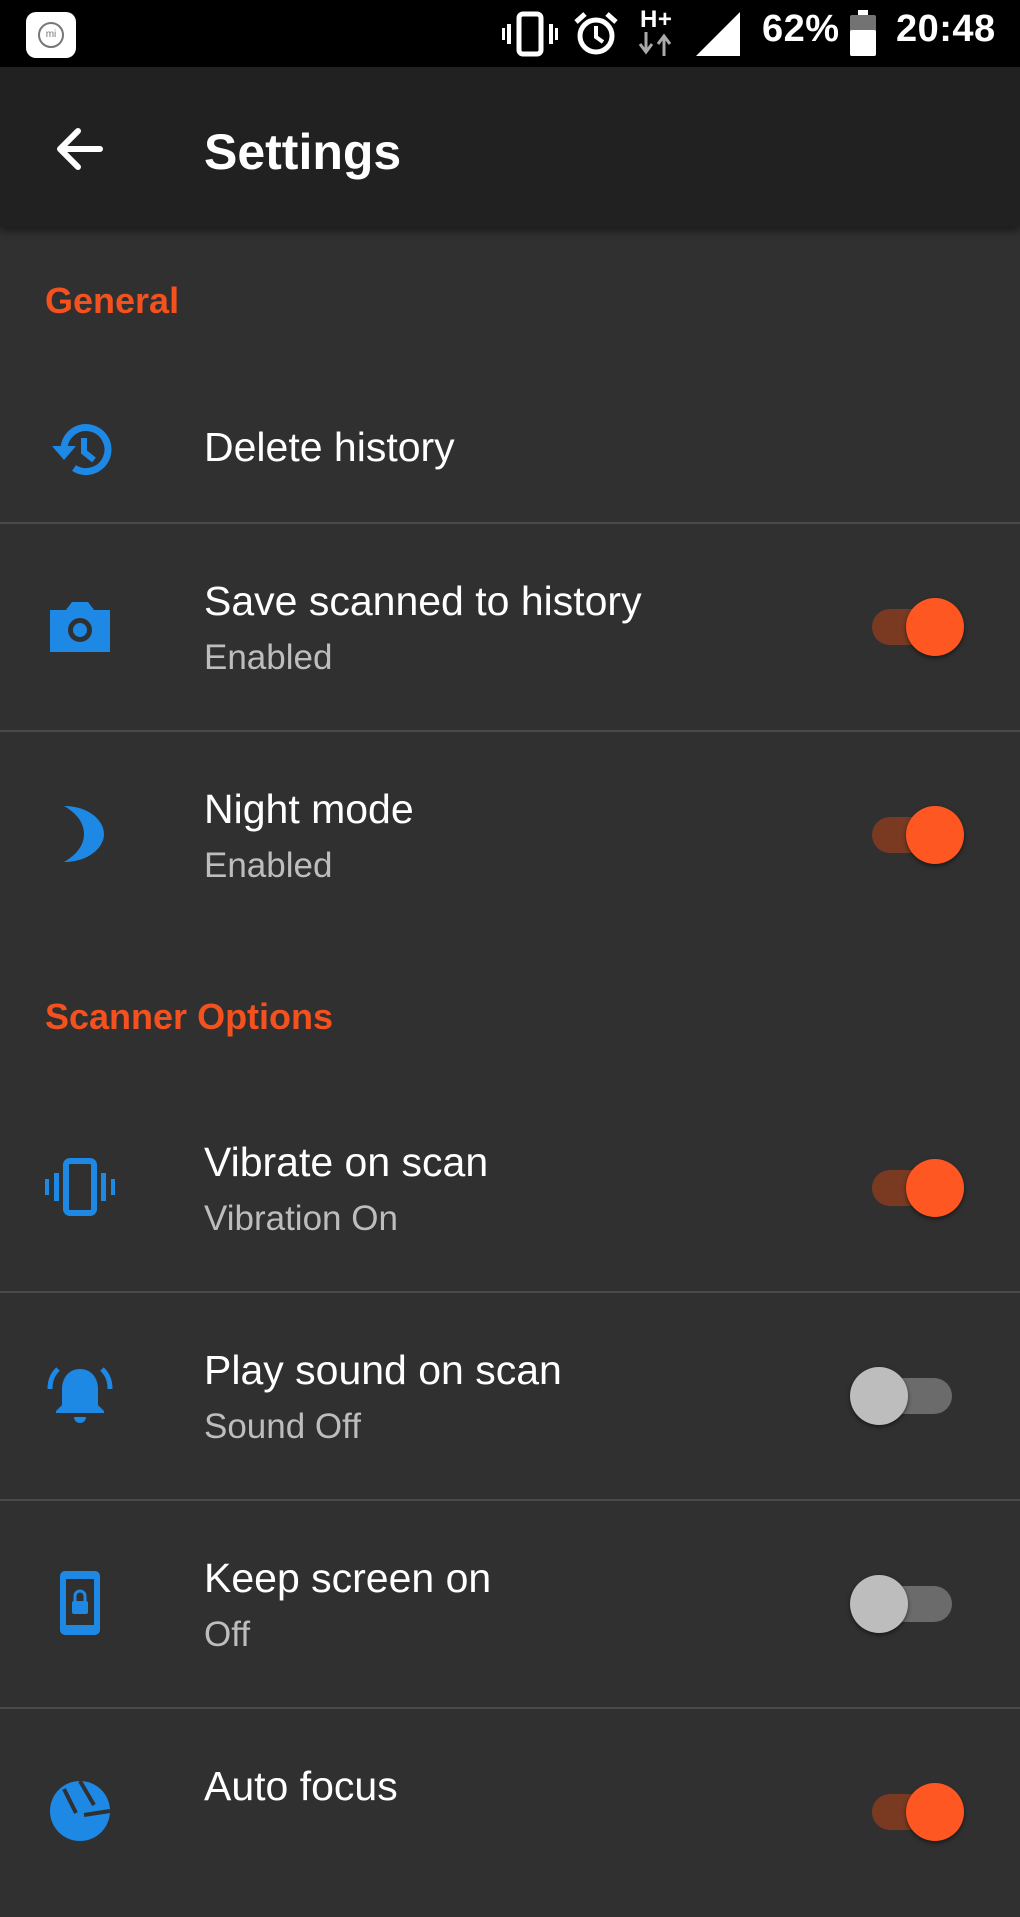 Image resolution: width=1020 pixels, height=1917 pixels. I want to click on pref-vibrate-on-scan: Vibrate on scan Vibration On, so click(510, 1189).